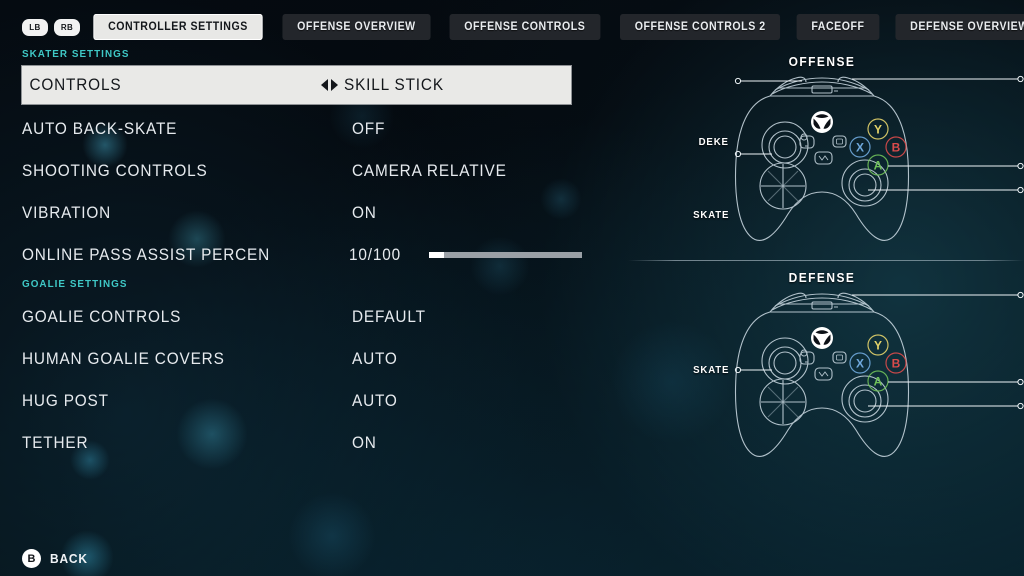 The height and width of the screenshot is (576, 1024). What do you see at coordinates (324, 85) in the screenshot?
I see `chevron-left-icon` at bounding box center [324, 85].